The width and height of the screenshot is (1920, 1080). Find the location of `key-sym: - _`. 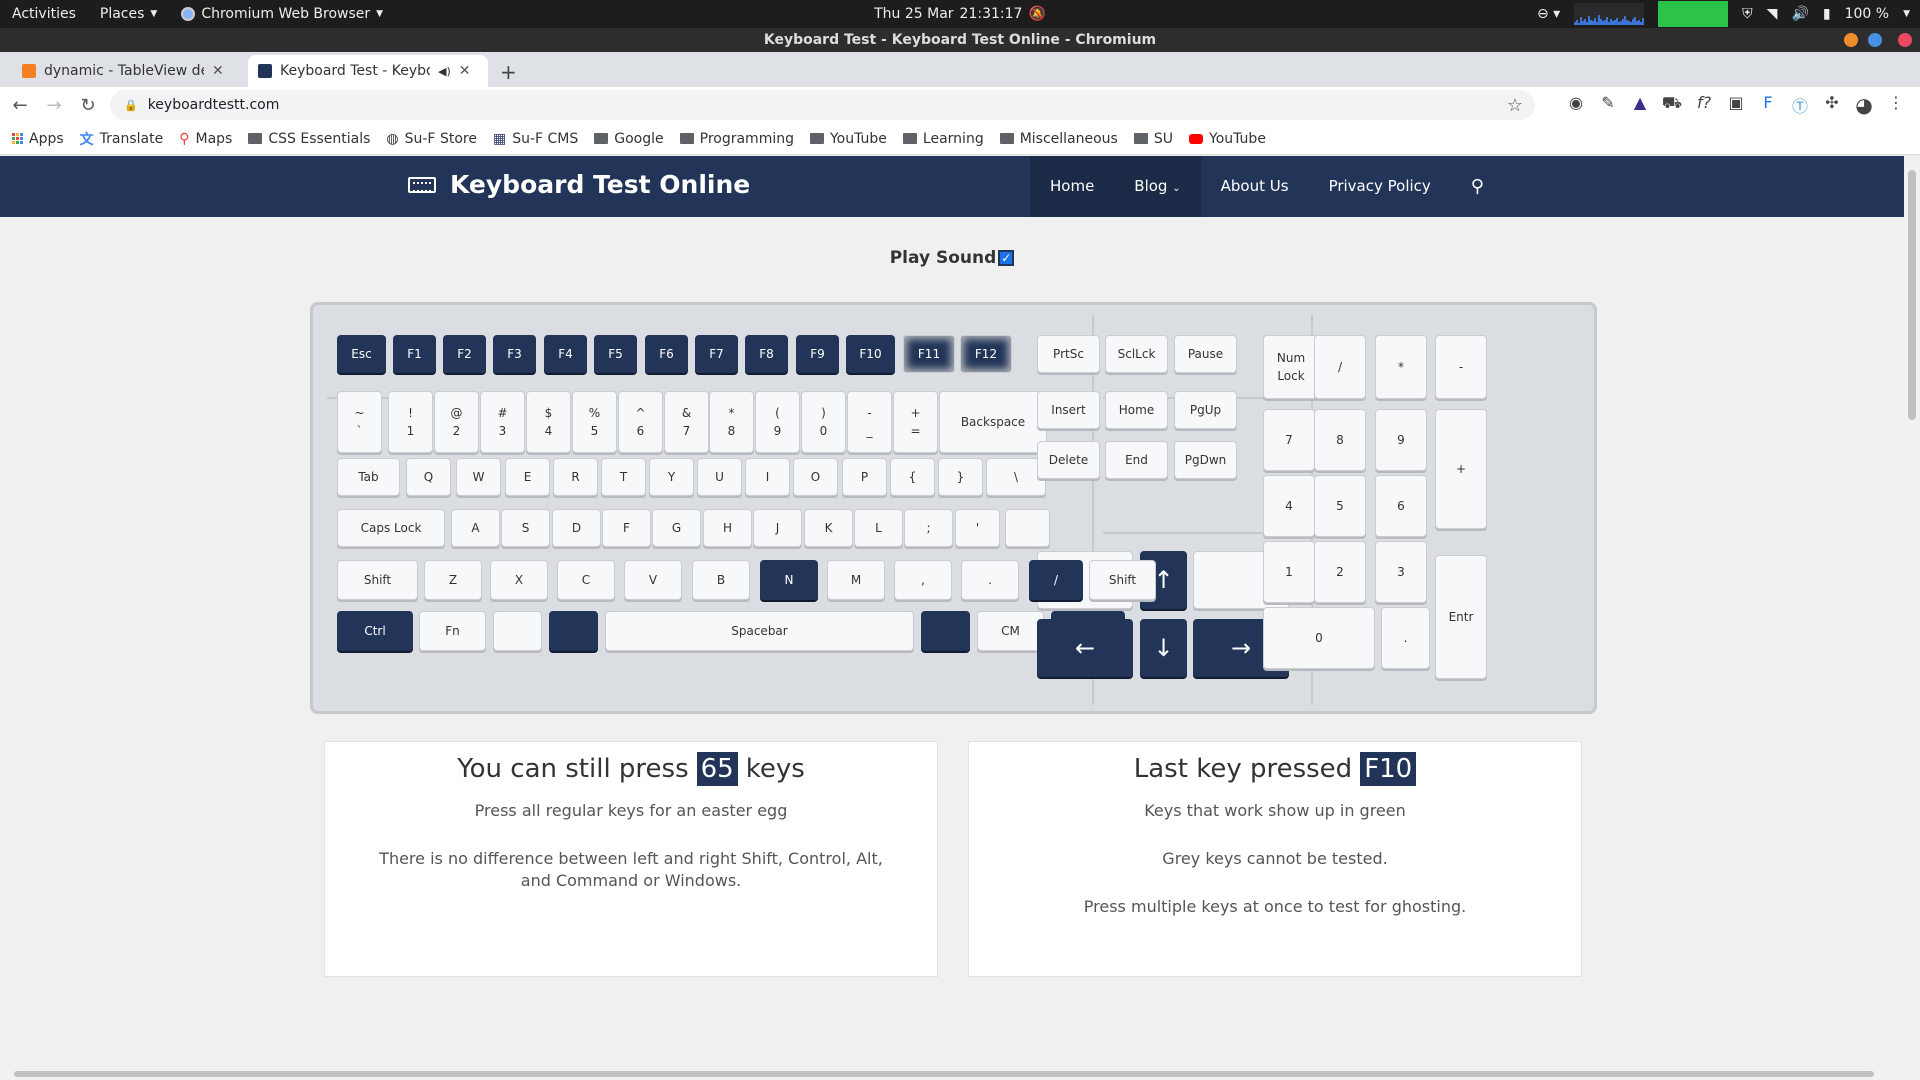

key-sym: - _ is located at coordinates (869, 422).